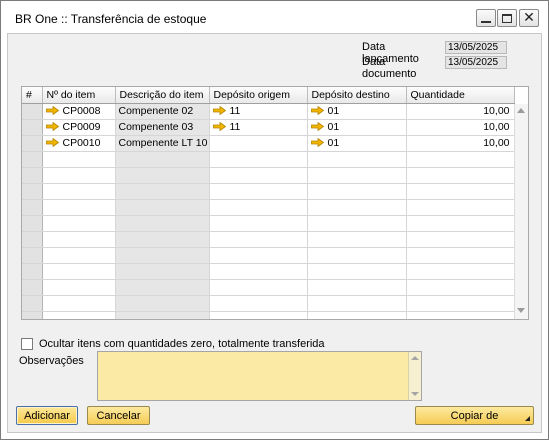  I want to click on col-header-from-warehouse: Depósito origem, so click(258, 95).